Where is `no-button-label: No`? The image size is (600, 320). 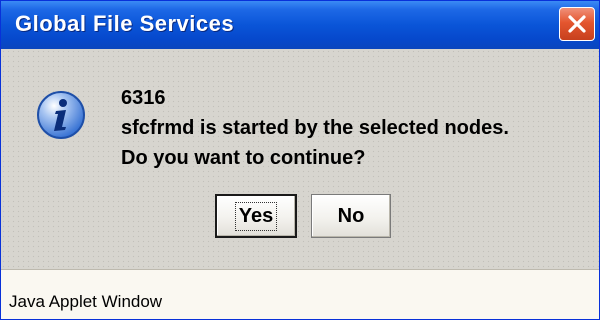
no-button-label: No is located at coordinates (351, 215).